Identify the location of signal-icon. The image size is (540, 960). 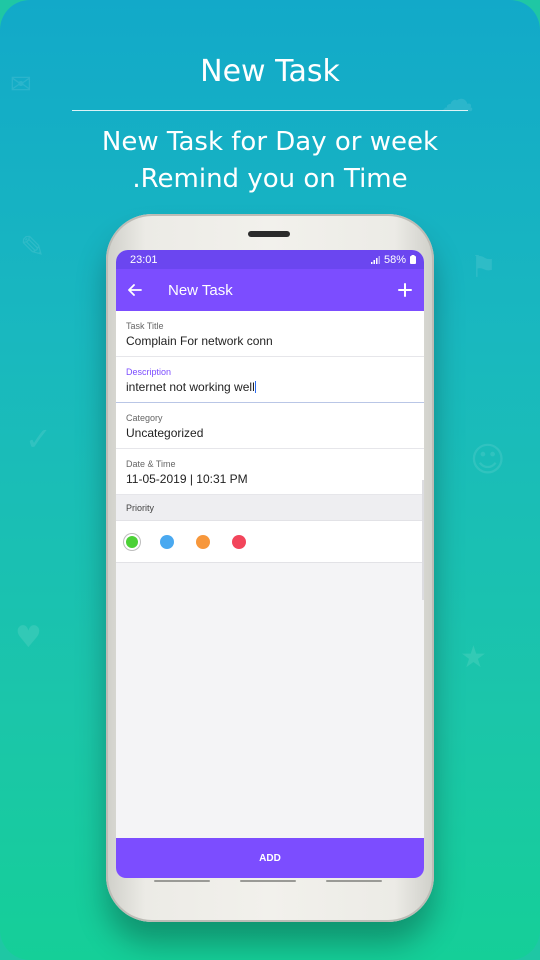
(375, 259).